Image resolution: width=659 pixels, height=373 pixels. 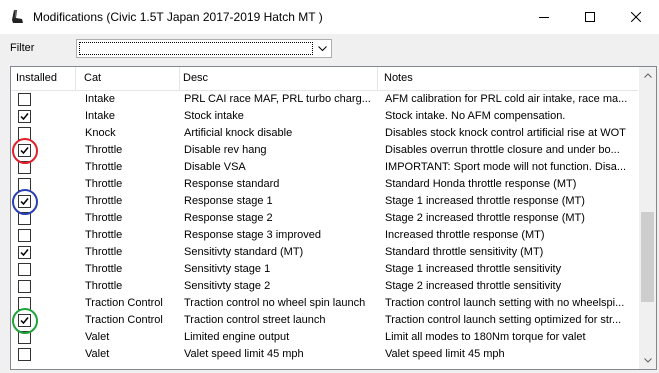 What do you see at coordinates (485, 218) in the screenshot?
I see `notes-cell: Stage 2 increased throttle response (MT)` at bounding box center [485, 218].